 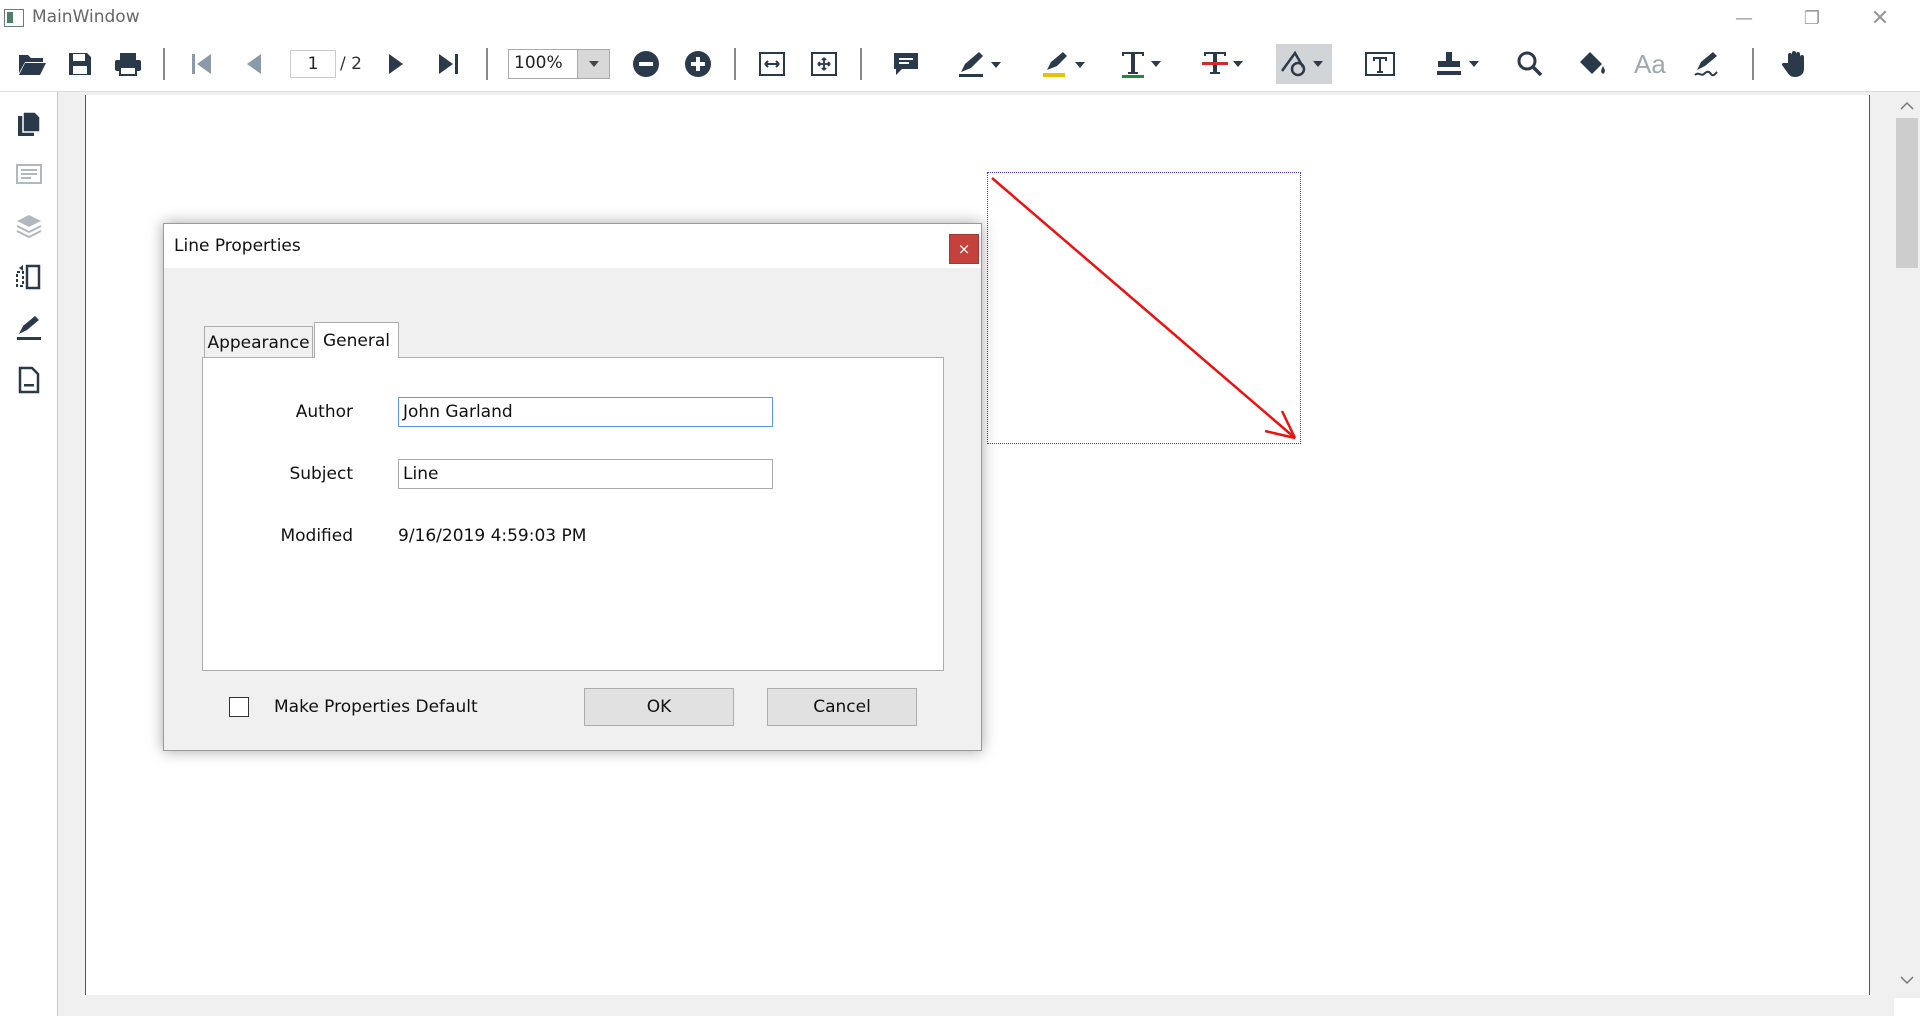 I want to click on fit-page-icon, so click(x=824, y=64).